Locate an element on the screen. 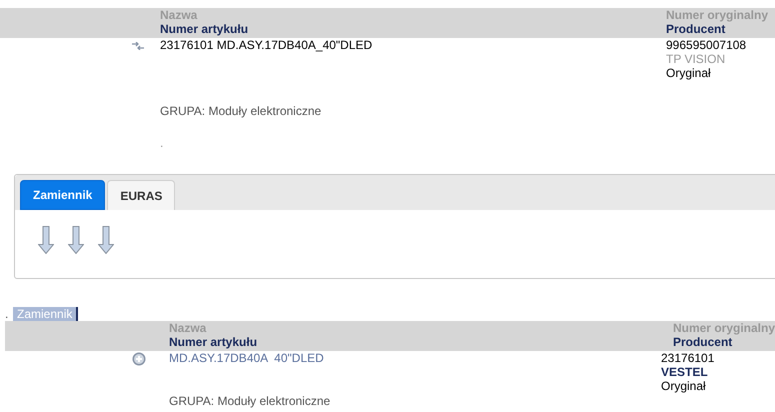 Image resolution: width=775 pixels, height=412 pixels. section-caption: Zamiennik is located at coordinates (45, 314).